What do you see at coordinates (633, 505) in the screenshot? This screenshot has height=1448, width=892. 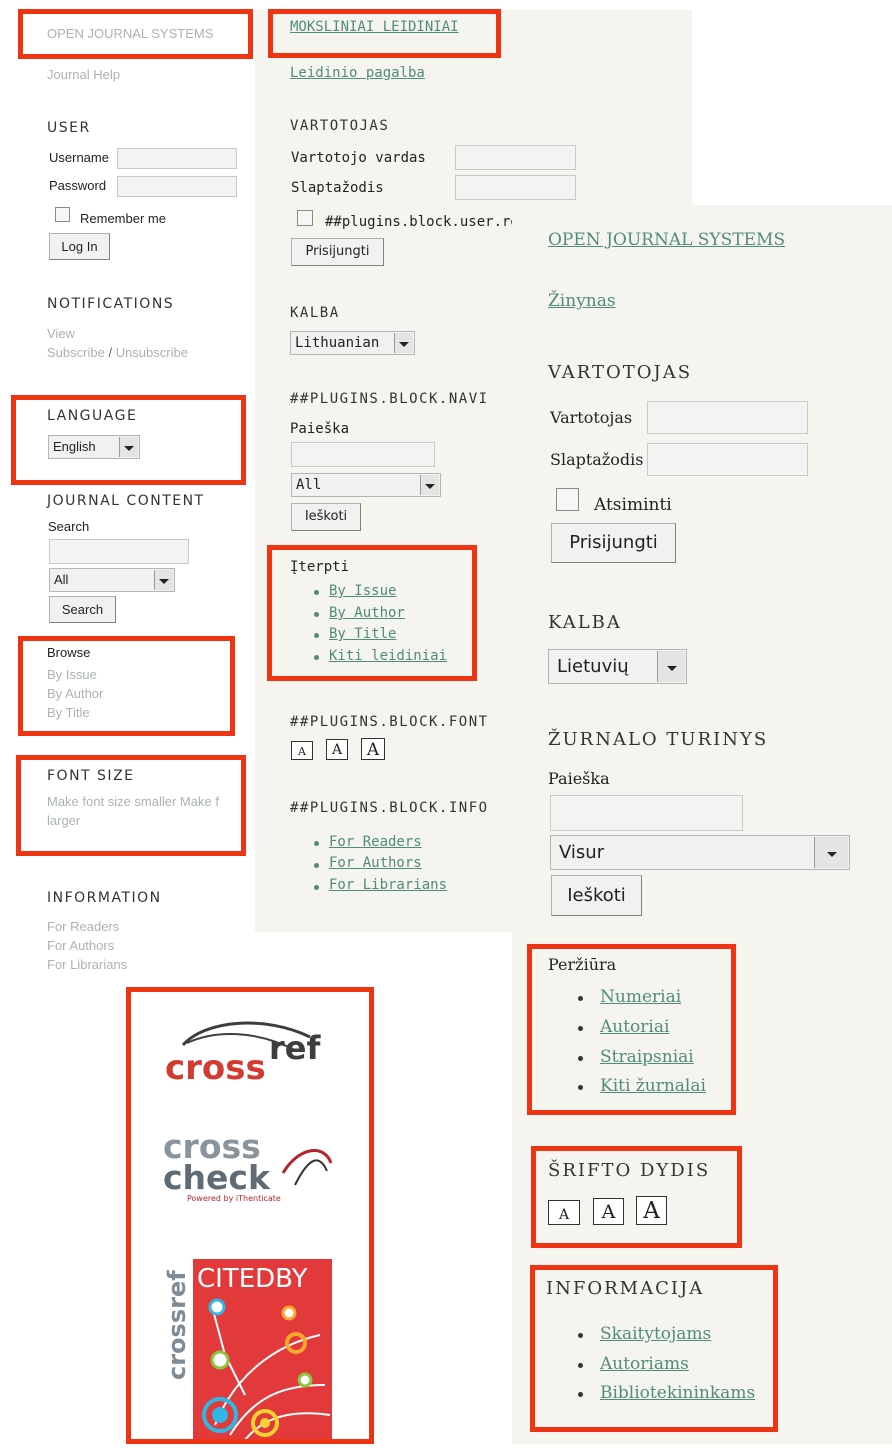 I see `remember-label: Atsiminti` at bounding box center [633, 505].